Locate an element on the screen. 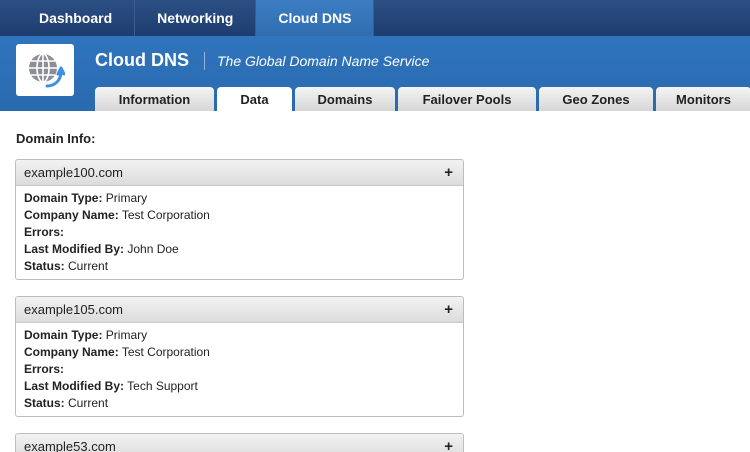 The width and height of the screenshot is (750, 452). tab-geo-zones: Geo Zones is located at coordinates (596, 99).